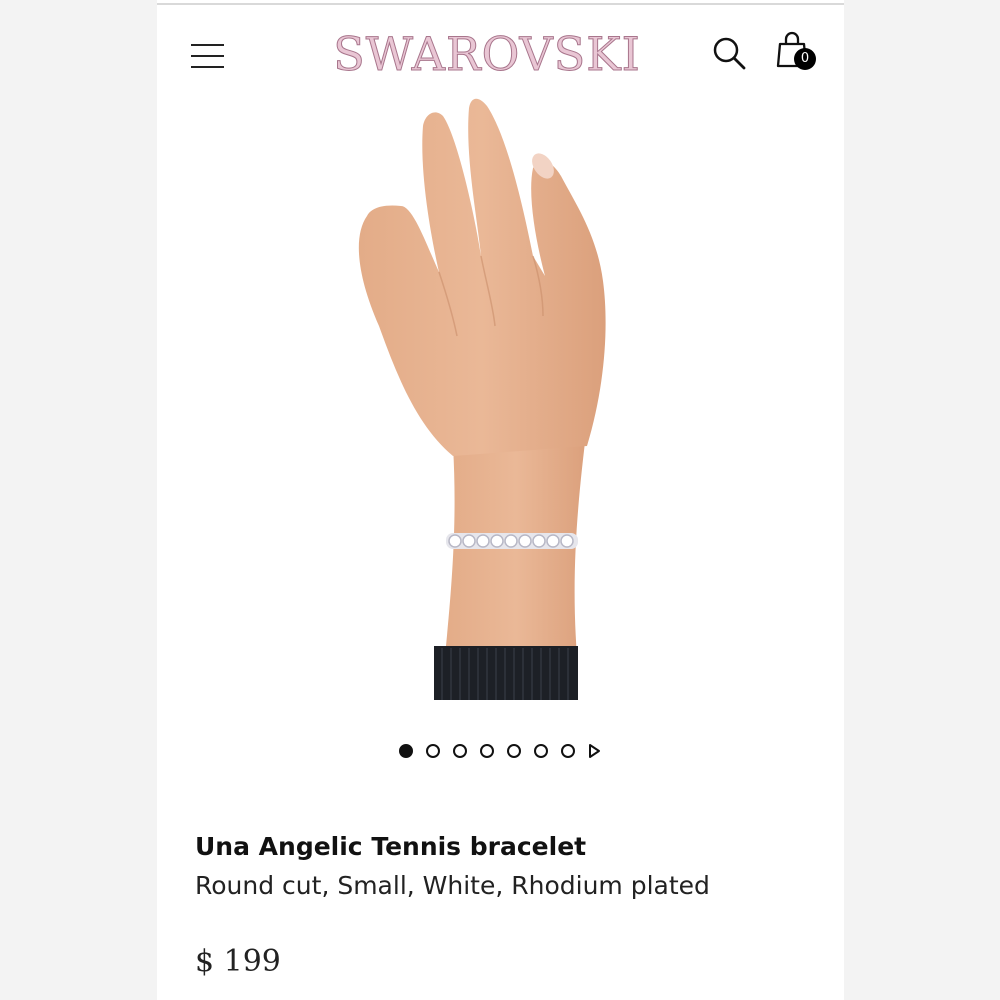 The image size is (1000, 1000). What do you see at coordinates (208, 56) in the screenshot?
I see `menu-button` at bounding box center [208, 56].